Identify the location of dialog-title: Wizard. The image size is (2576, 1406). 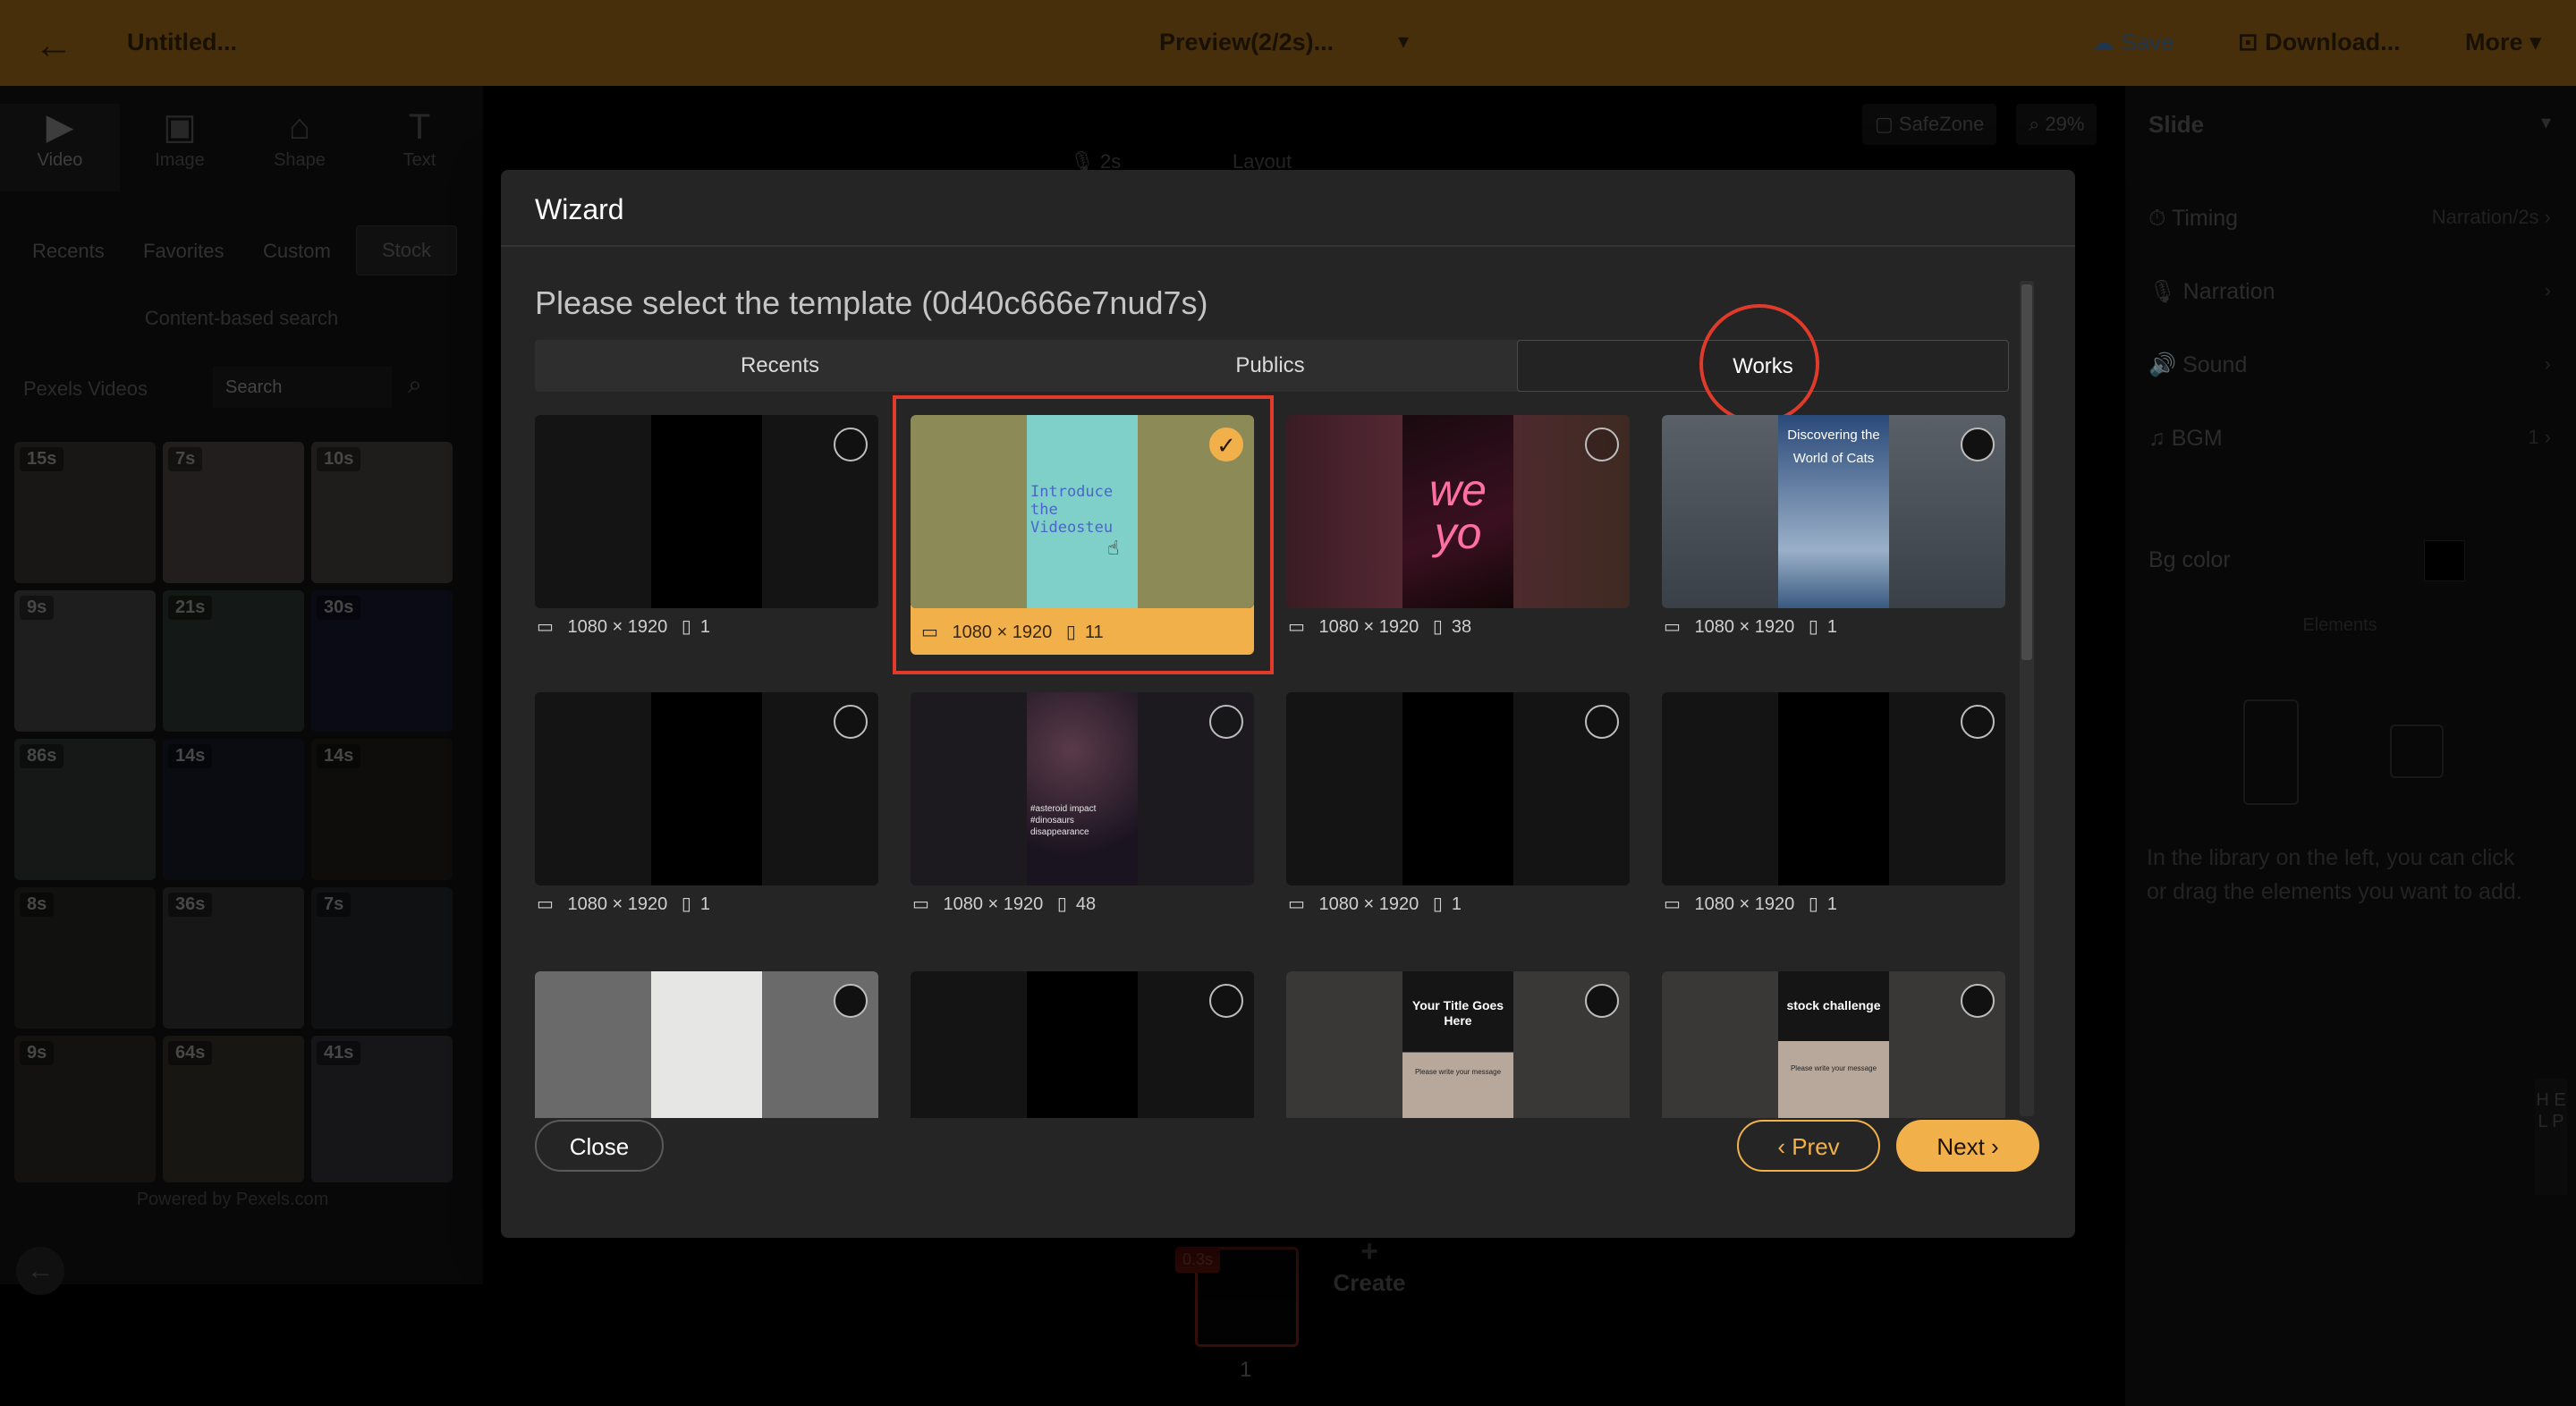
(579, 209).